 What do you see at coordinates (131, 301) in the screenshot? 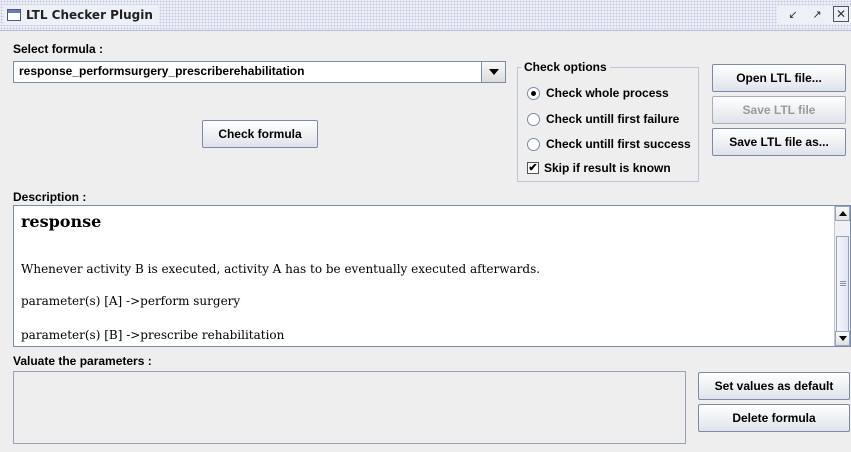
I see `parameter-a-text: parameter(s) [A] ->perform surgery` at bounding box center [131, 301].